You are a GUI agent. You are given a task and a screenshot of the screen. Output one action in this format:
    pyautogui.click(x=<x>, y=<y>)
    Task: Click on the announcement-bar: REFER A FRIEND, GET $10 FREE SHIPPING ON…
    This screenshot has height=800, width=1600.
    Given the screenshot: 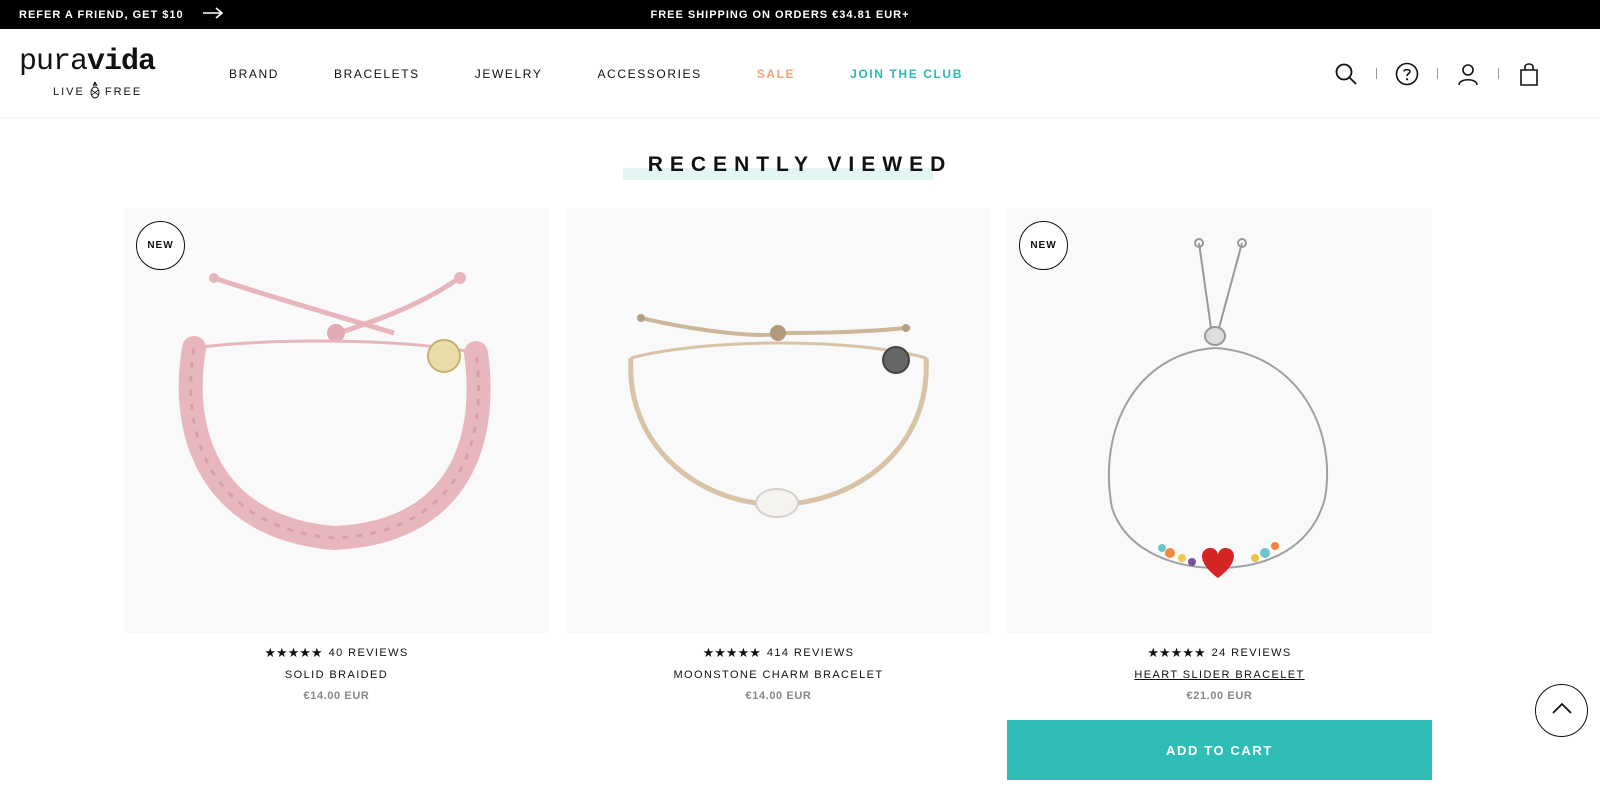 What is the action you would take?
    pyautogui.click(x=800, y=14)
    